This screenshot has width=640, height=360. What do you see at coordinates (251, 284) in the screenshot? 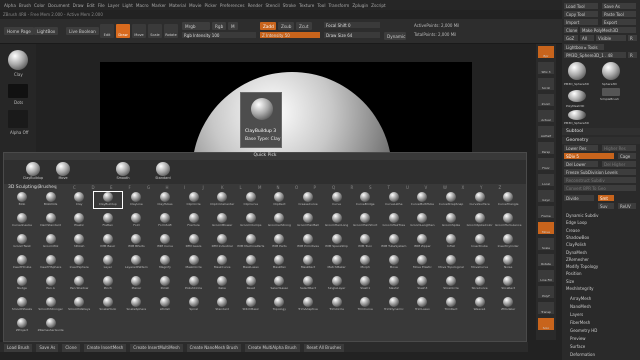
I see `brush-cell: Reset` at bounding box center [251, 284].